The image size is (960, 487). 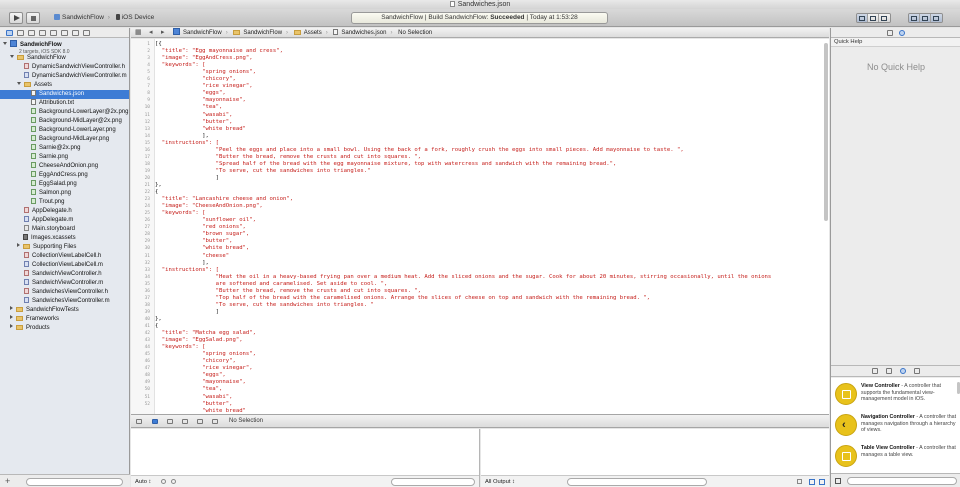 I want to click on breadcrumb-group: SandwichFlow ›, so click(x=260, y=33).